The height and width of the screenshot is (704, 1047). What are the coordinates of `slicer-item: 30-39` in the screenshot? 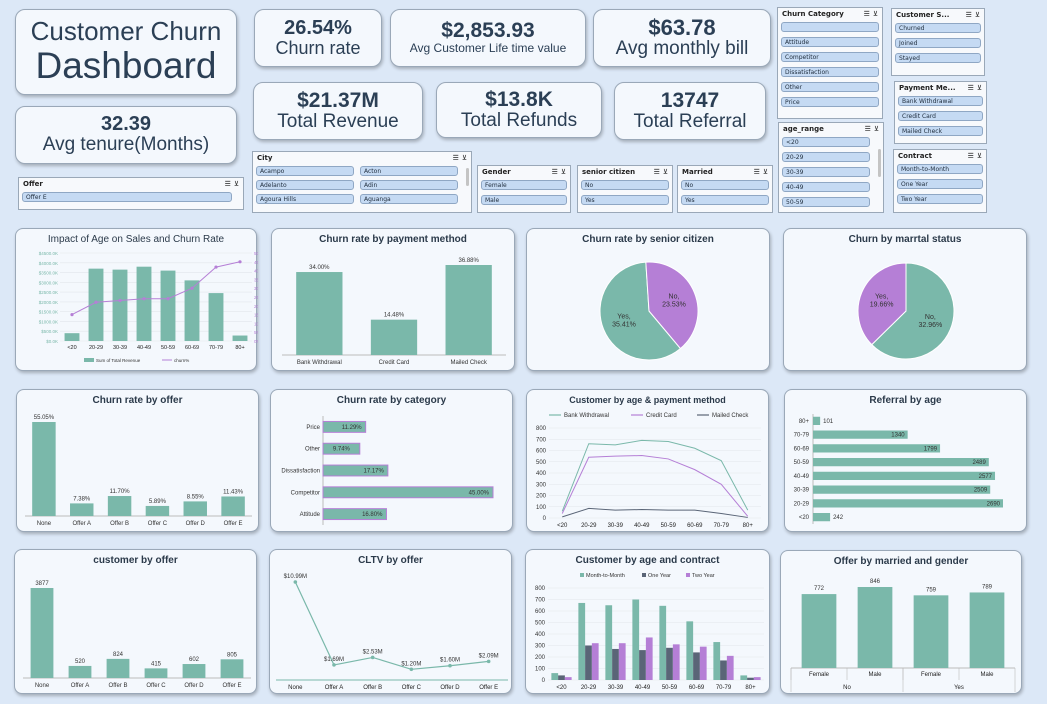 It's located at (826, 172).